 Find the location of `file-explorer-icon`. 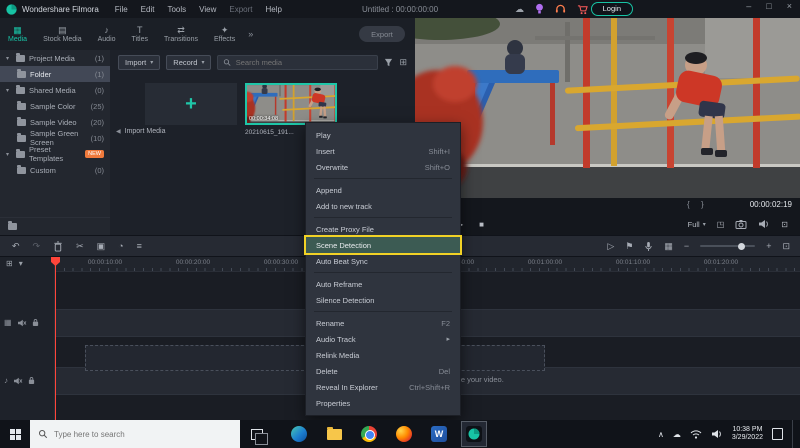

file-explorer-icon is located at coordinates (334, 434).